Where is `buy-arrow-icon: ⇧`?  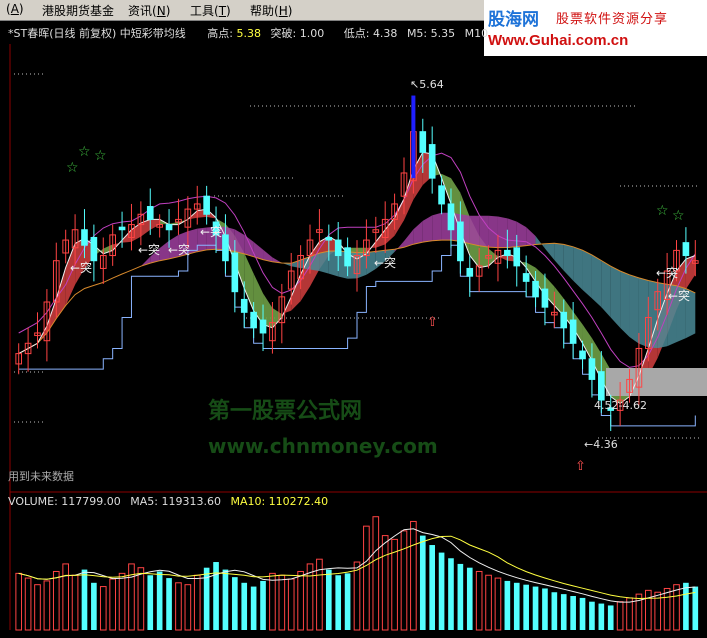 buy-arrow-icon: ⇧ is located at coordinates (580, 466).